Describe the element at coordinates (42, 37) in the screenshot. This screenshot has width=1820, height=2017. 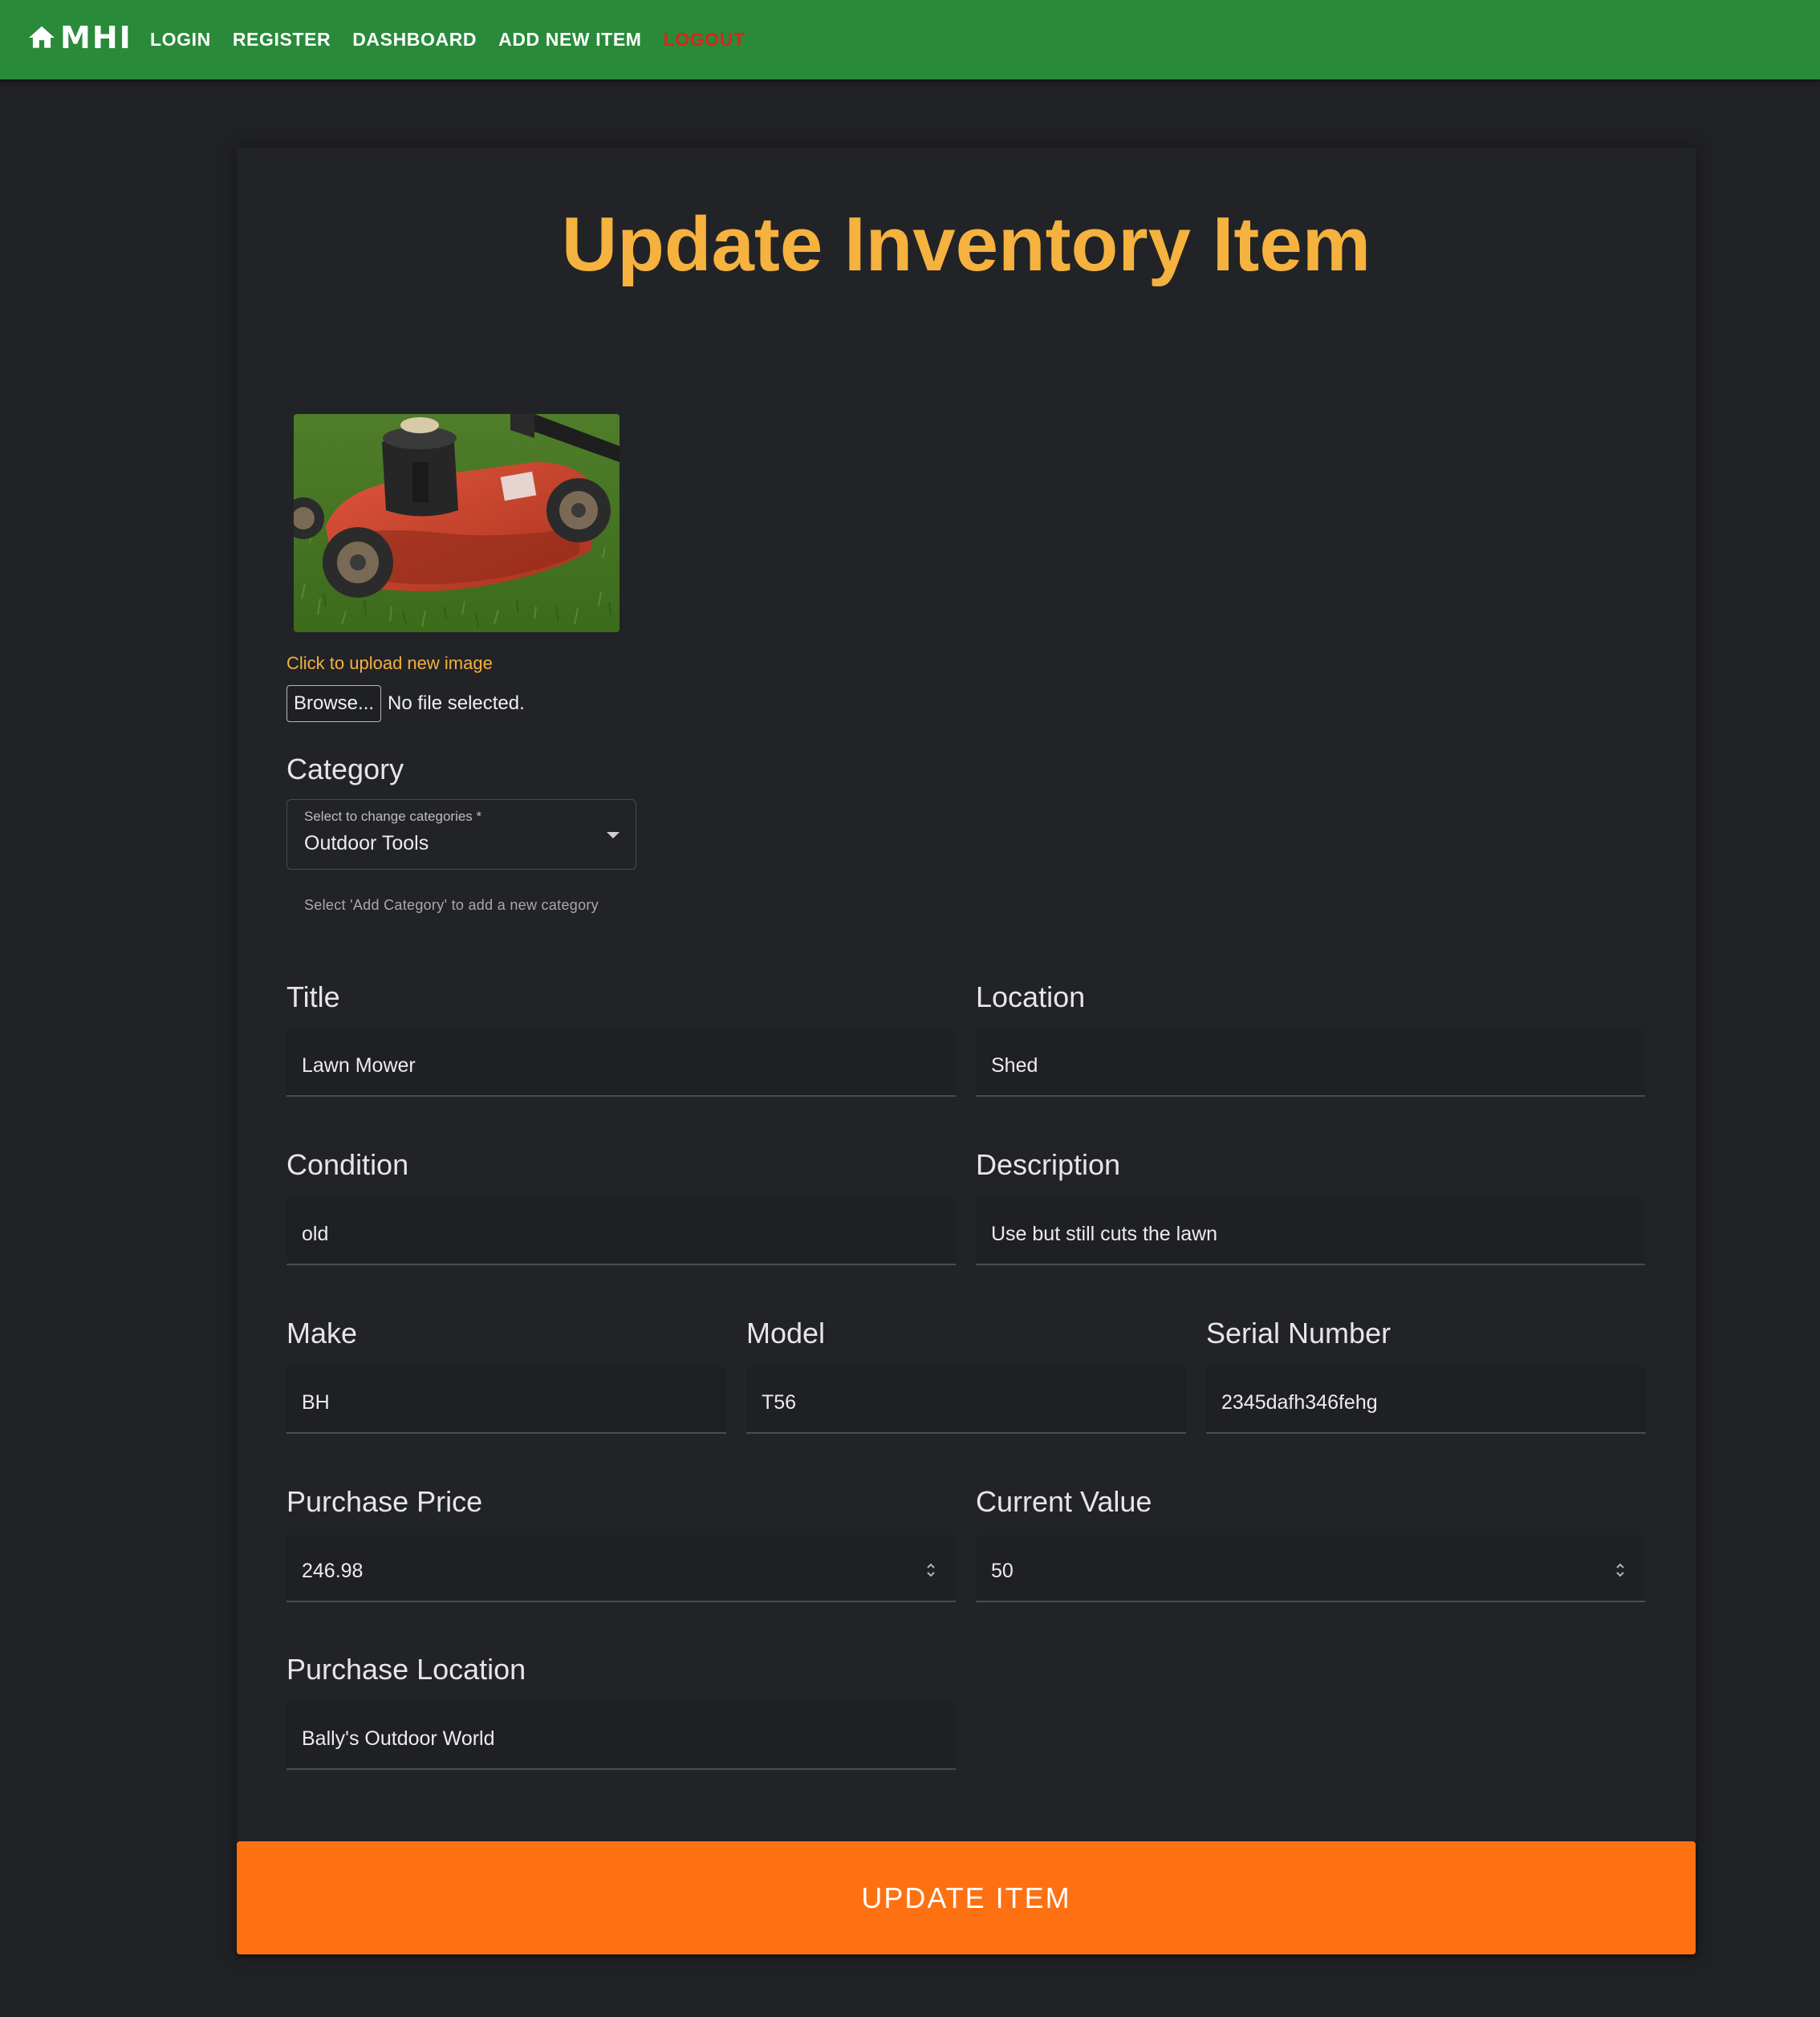
I see `home-icon` at that location.